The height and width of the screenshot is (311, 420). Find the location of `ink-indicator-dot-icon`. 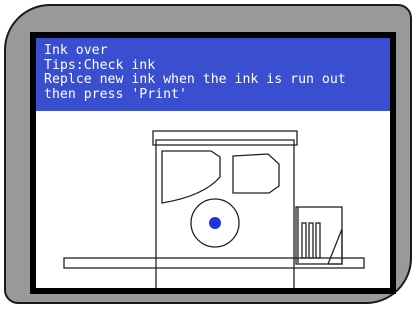

ink-indicator-dot-icon is located at coordinates (215, 223).